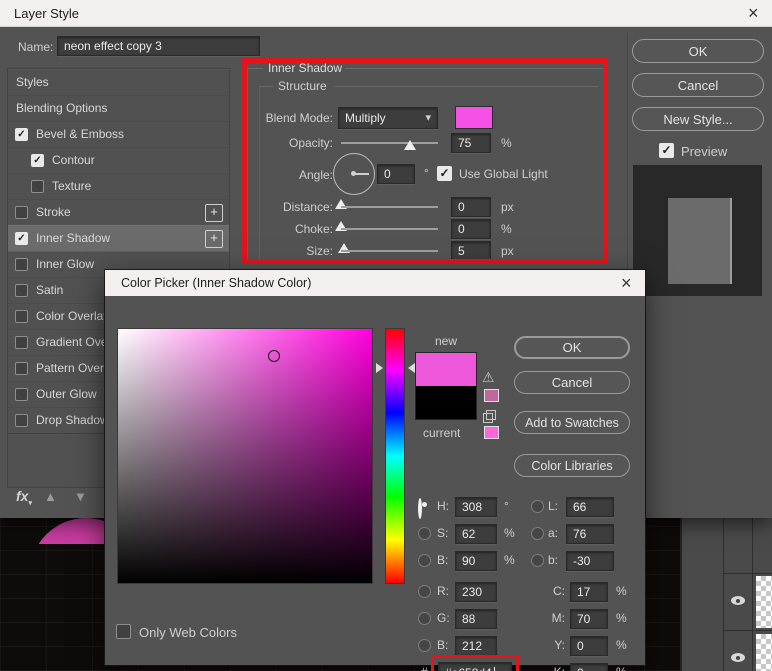 The image size is (772, 671). Describe the element at coordinates (411, 368) in the screenshot. I see `hue-arrow-right-icon` at that location.